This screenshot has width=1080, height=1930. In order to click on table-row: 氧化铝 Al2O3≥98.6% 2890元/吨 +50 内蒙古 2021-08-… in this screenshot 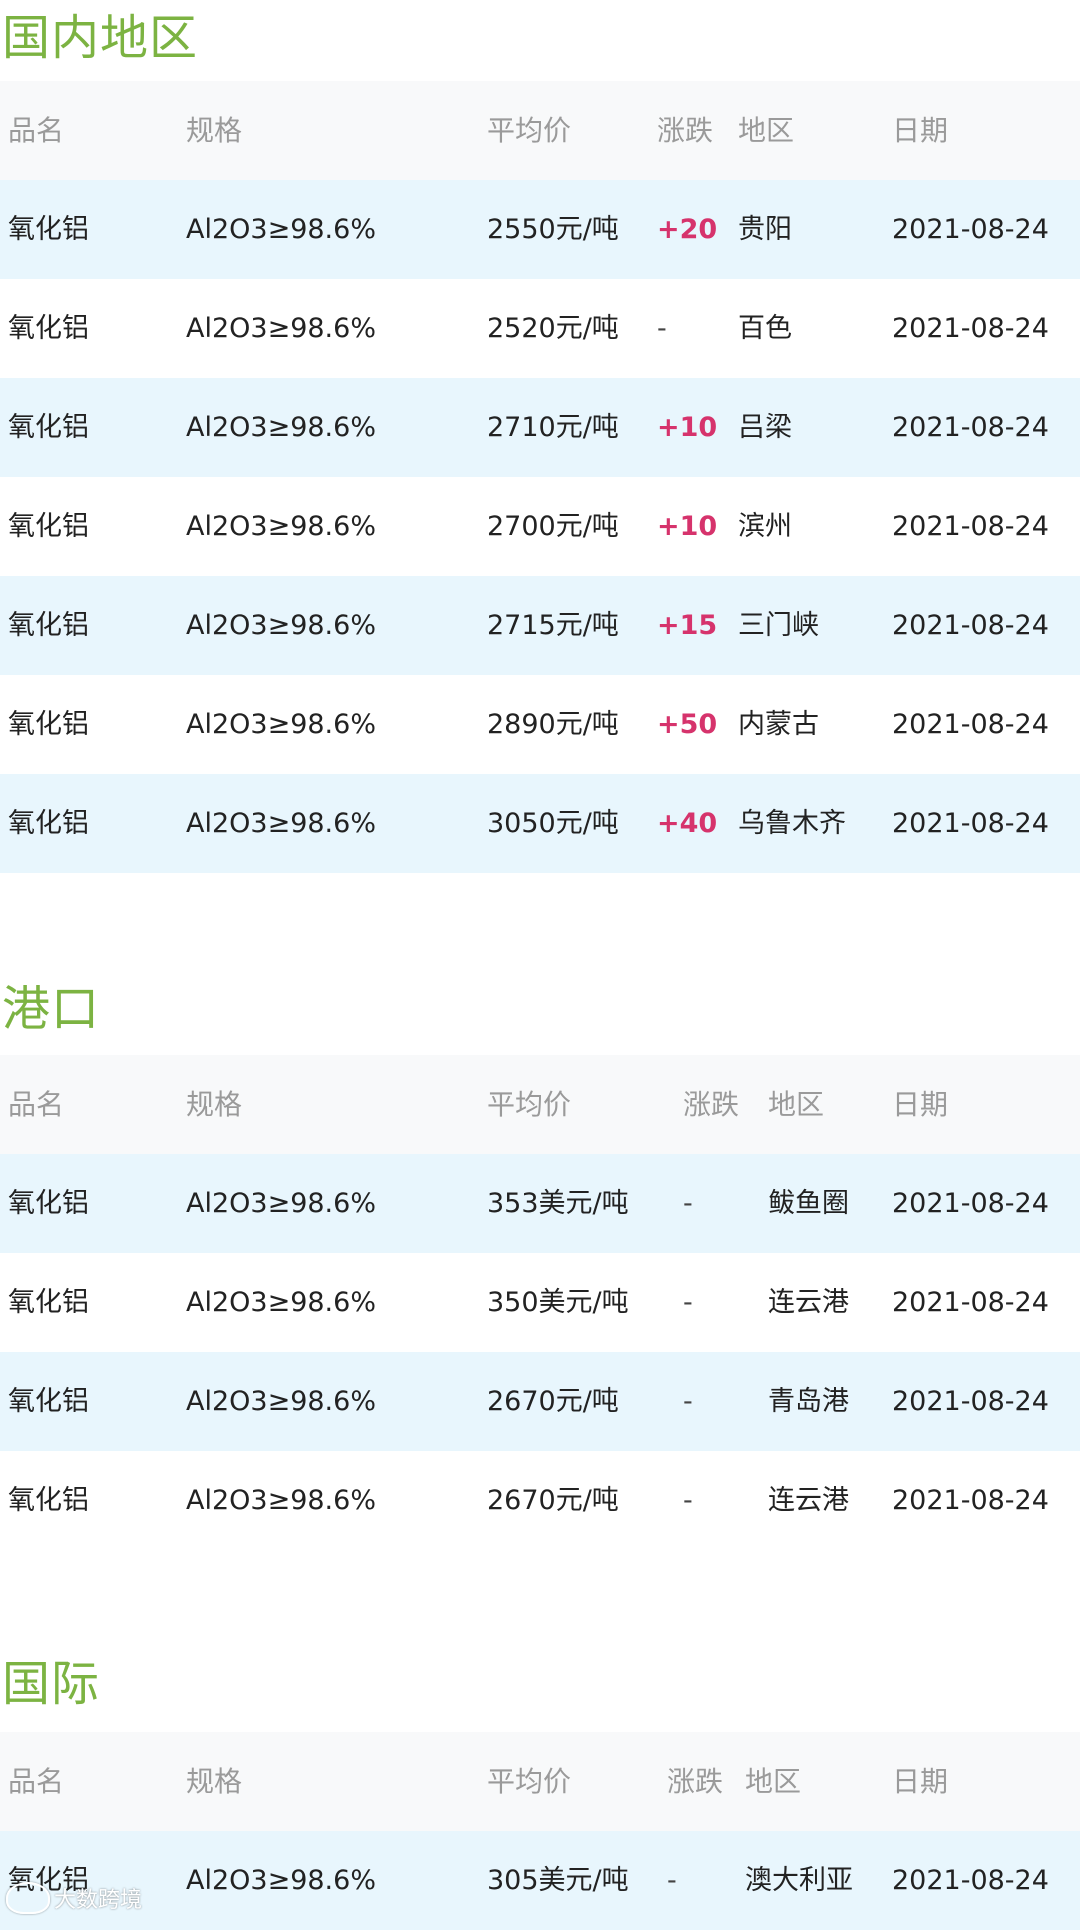, I will do `click(540, 724)`.